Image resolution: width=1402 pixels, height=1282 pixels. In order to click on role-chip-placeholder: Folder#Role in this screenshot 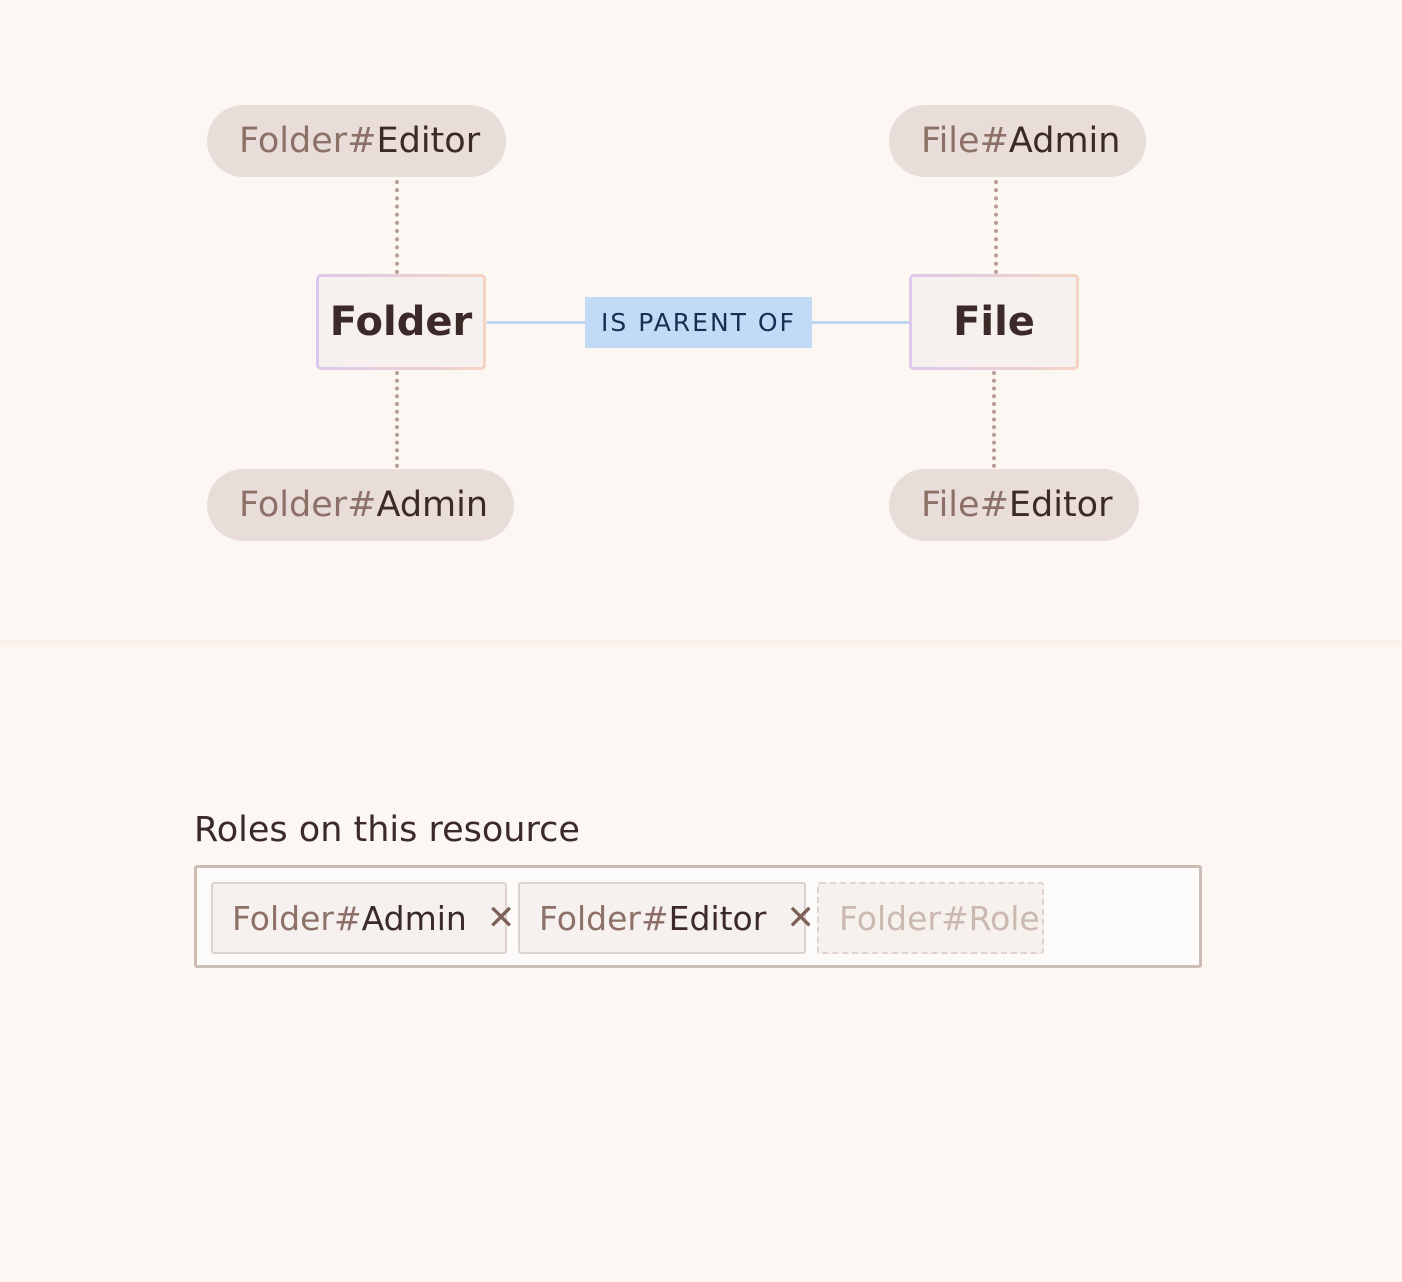, I will do `click(930, 918)`.